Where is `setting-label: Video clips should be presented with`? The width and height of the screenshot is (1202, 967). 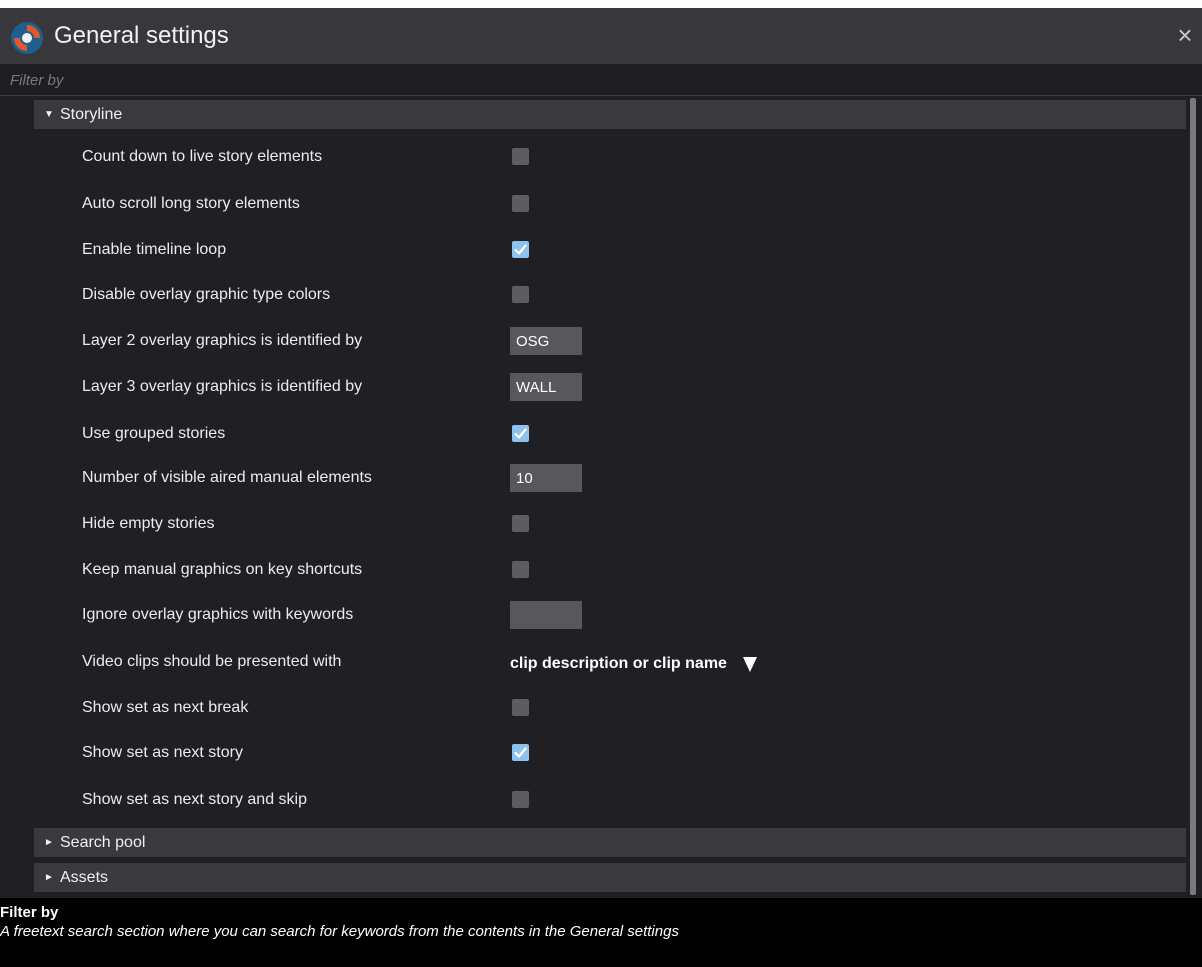 setting-label: Video clips should be presented with is located at coordinates (212, 661).